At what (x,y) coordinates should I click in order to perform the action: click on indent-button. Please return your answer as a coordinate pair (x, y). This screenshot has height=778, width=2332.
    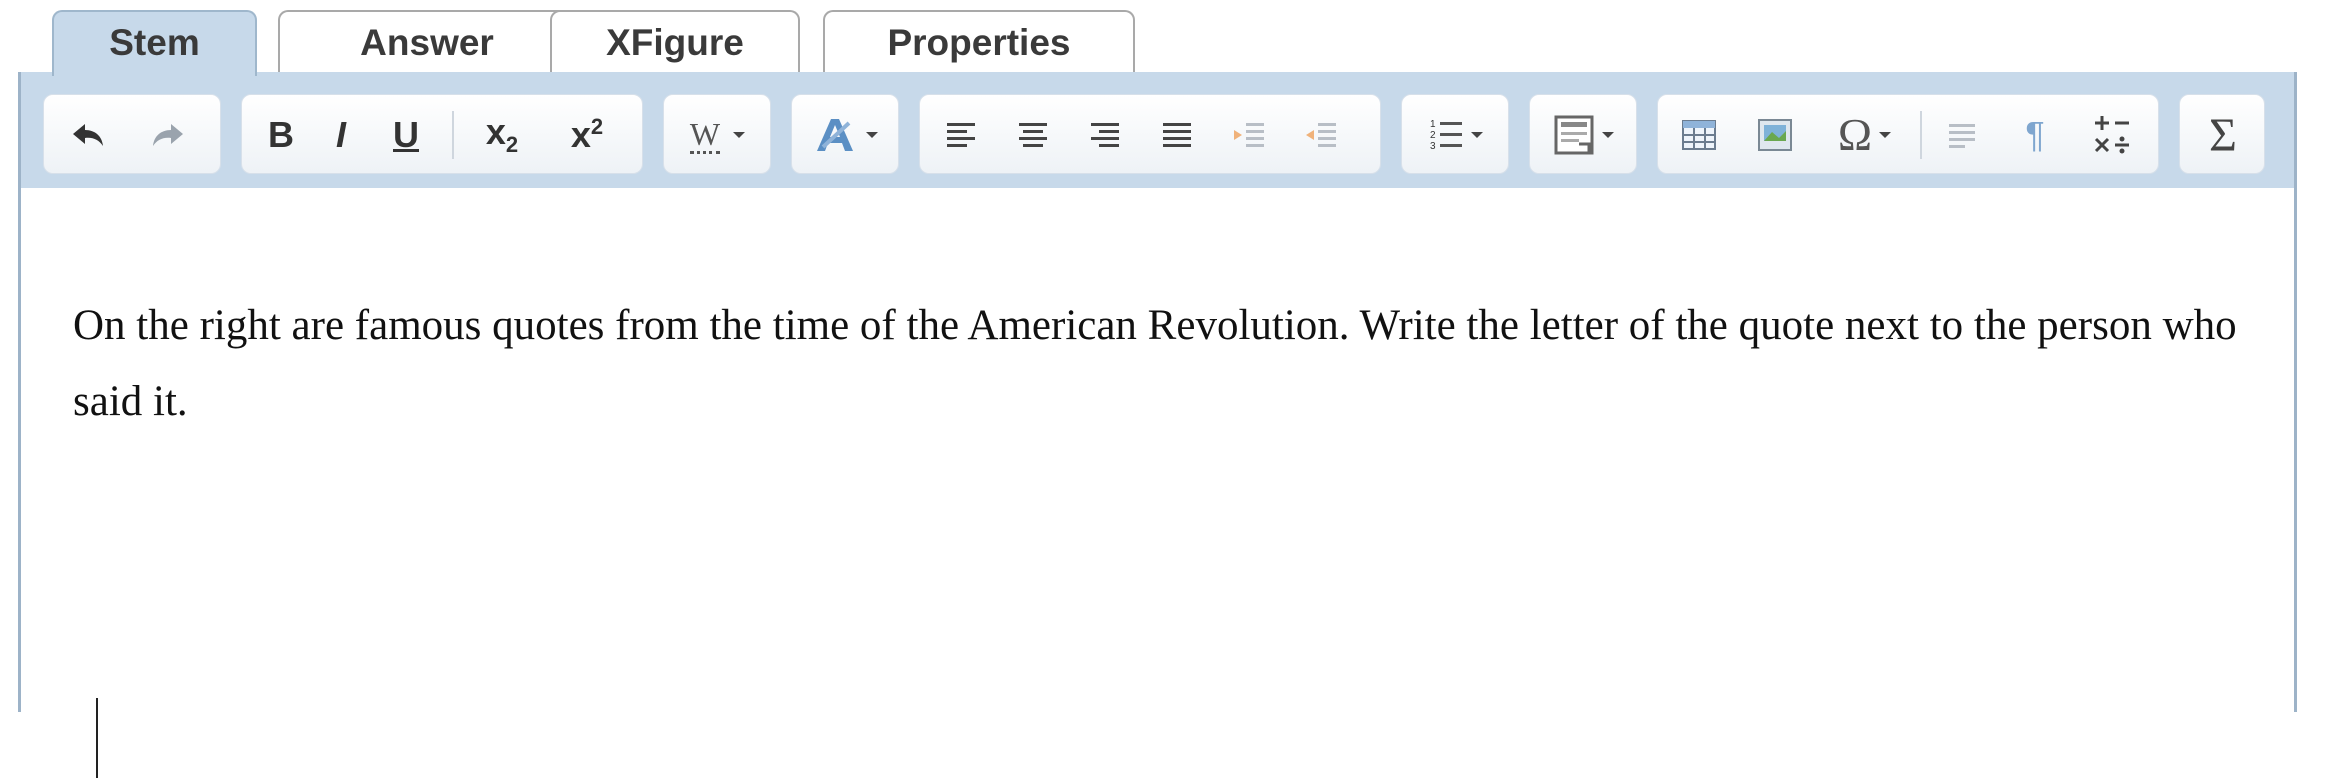
    Looking at the image, I should click on (1249, 135).